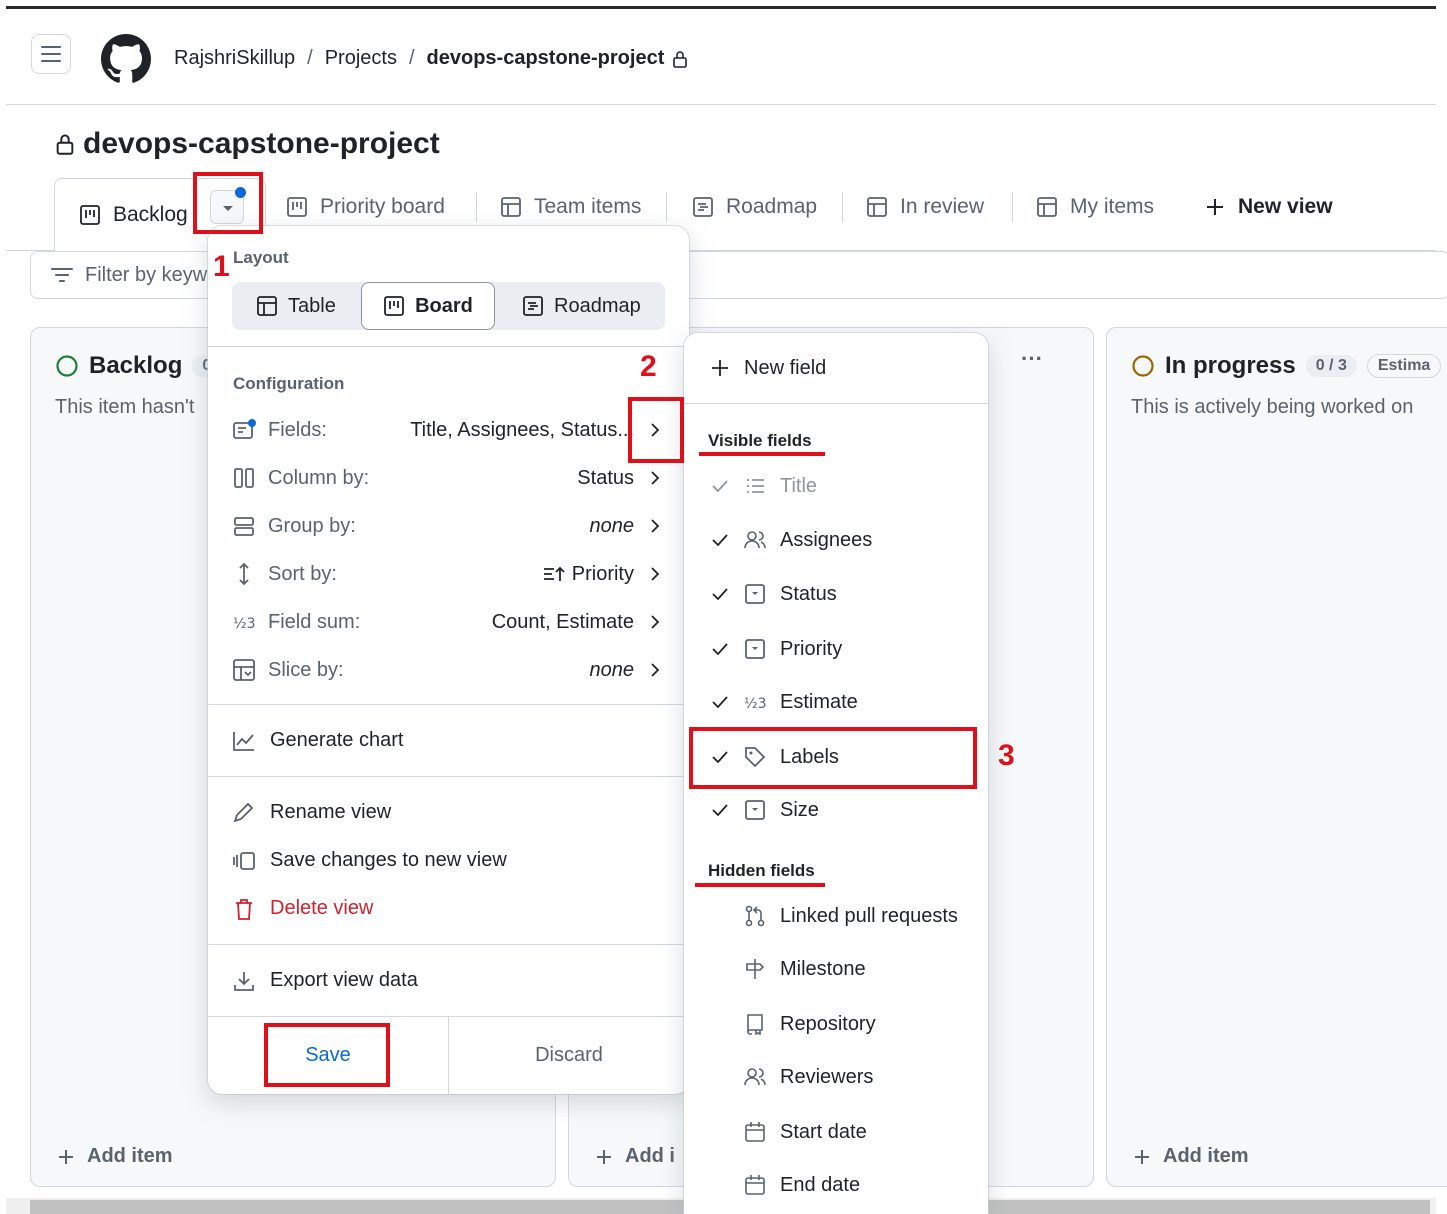  Describe the element at coordinates (261, 143) in the screenshot. I see `project-title: devops-capstone-project` at that location.